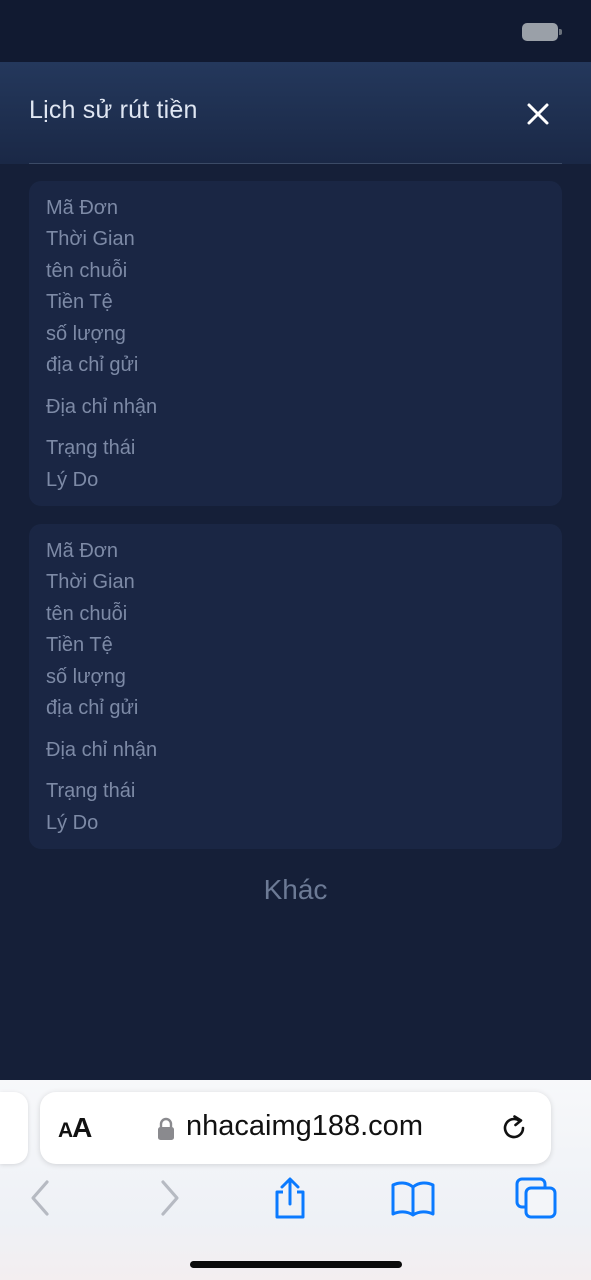 The image size is (591, 1280). What do you see at coordinates (41, 1198) in the screenshot?
I see `back-icon` at bounding box center [41, 1198].